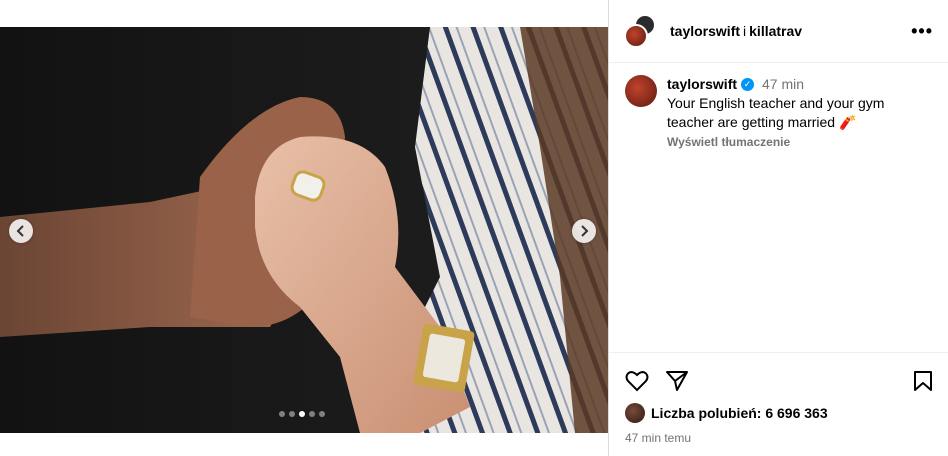 This screenshot has height=456, width=948. What do you see at coordinates (702, 84) in the screenshot?
I see `caption-username: taylorswift` at bounding box center [702, 84].